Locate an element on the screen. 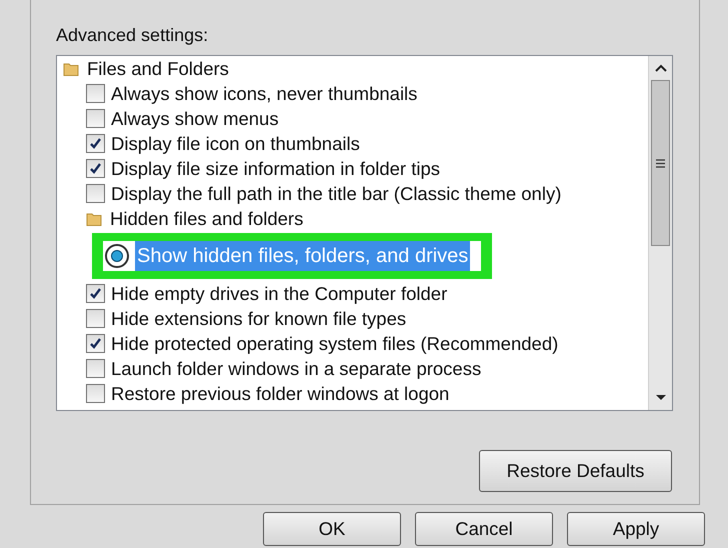 Image resolution: width=728 pixels, height=548 pixels. scroll-up-icon is located at coordinates (660, 68).